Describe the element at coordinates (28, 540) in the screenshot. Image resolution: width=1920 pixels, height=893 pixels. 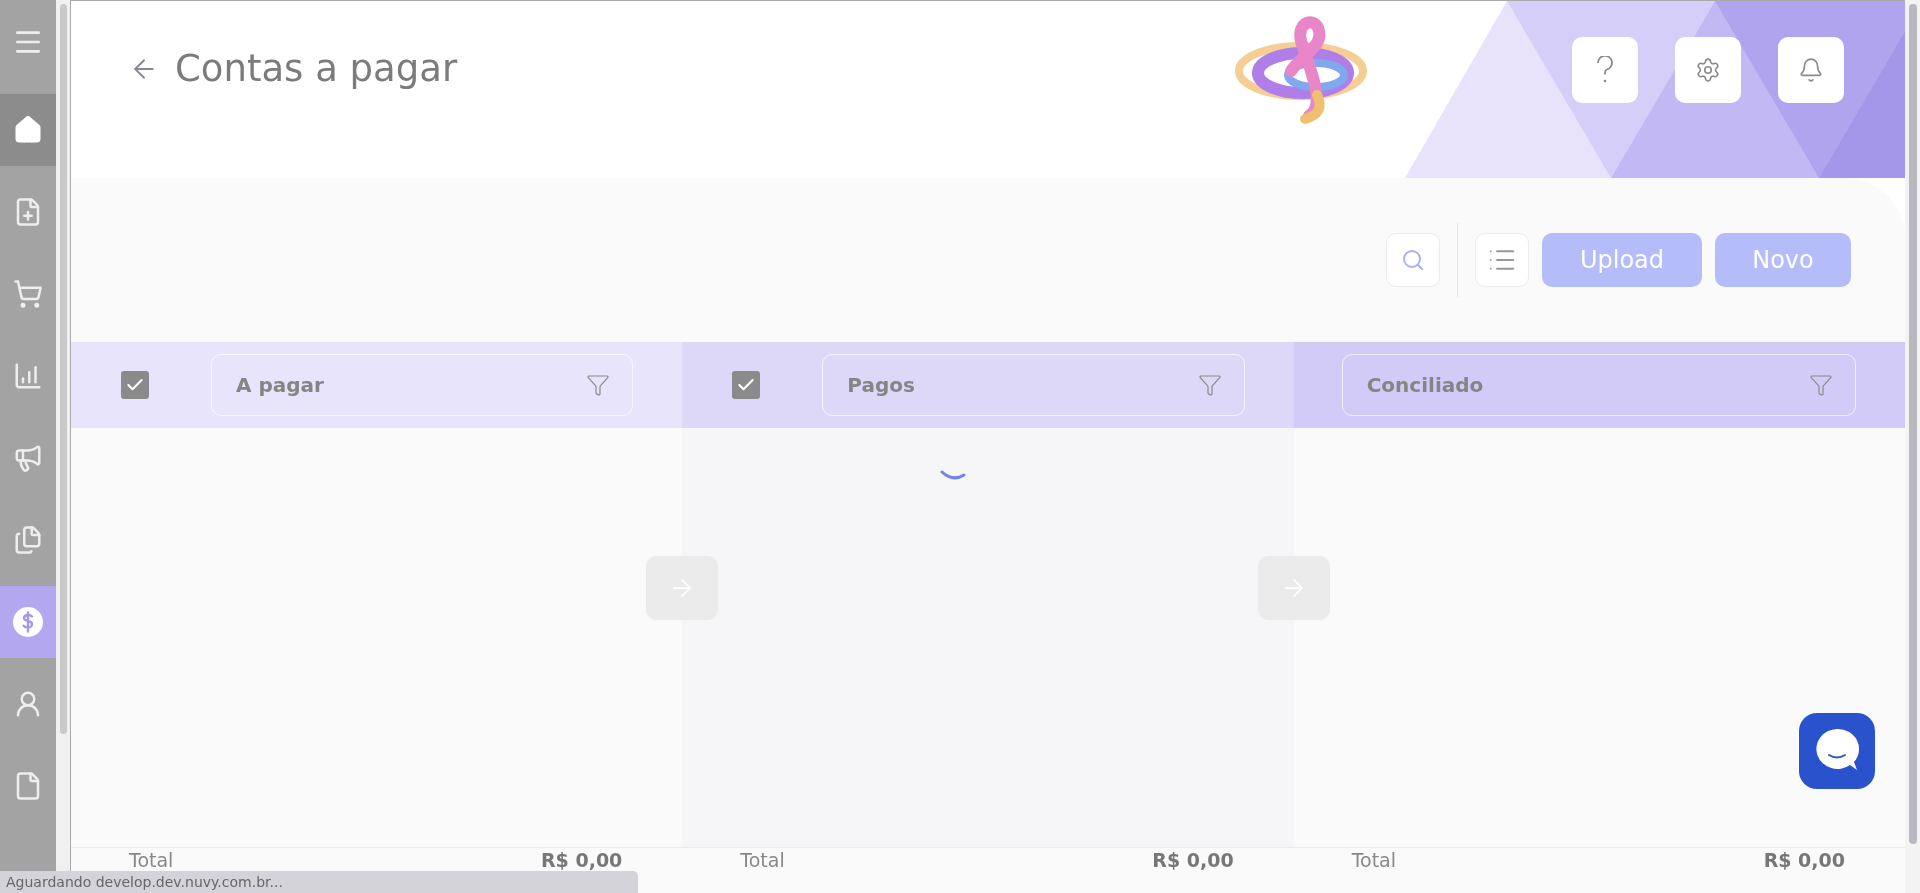
I see `documents-icon` at that location.